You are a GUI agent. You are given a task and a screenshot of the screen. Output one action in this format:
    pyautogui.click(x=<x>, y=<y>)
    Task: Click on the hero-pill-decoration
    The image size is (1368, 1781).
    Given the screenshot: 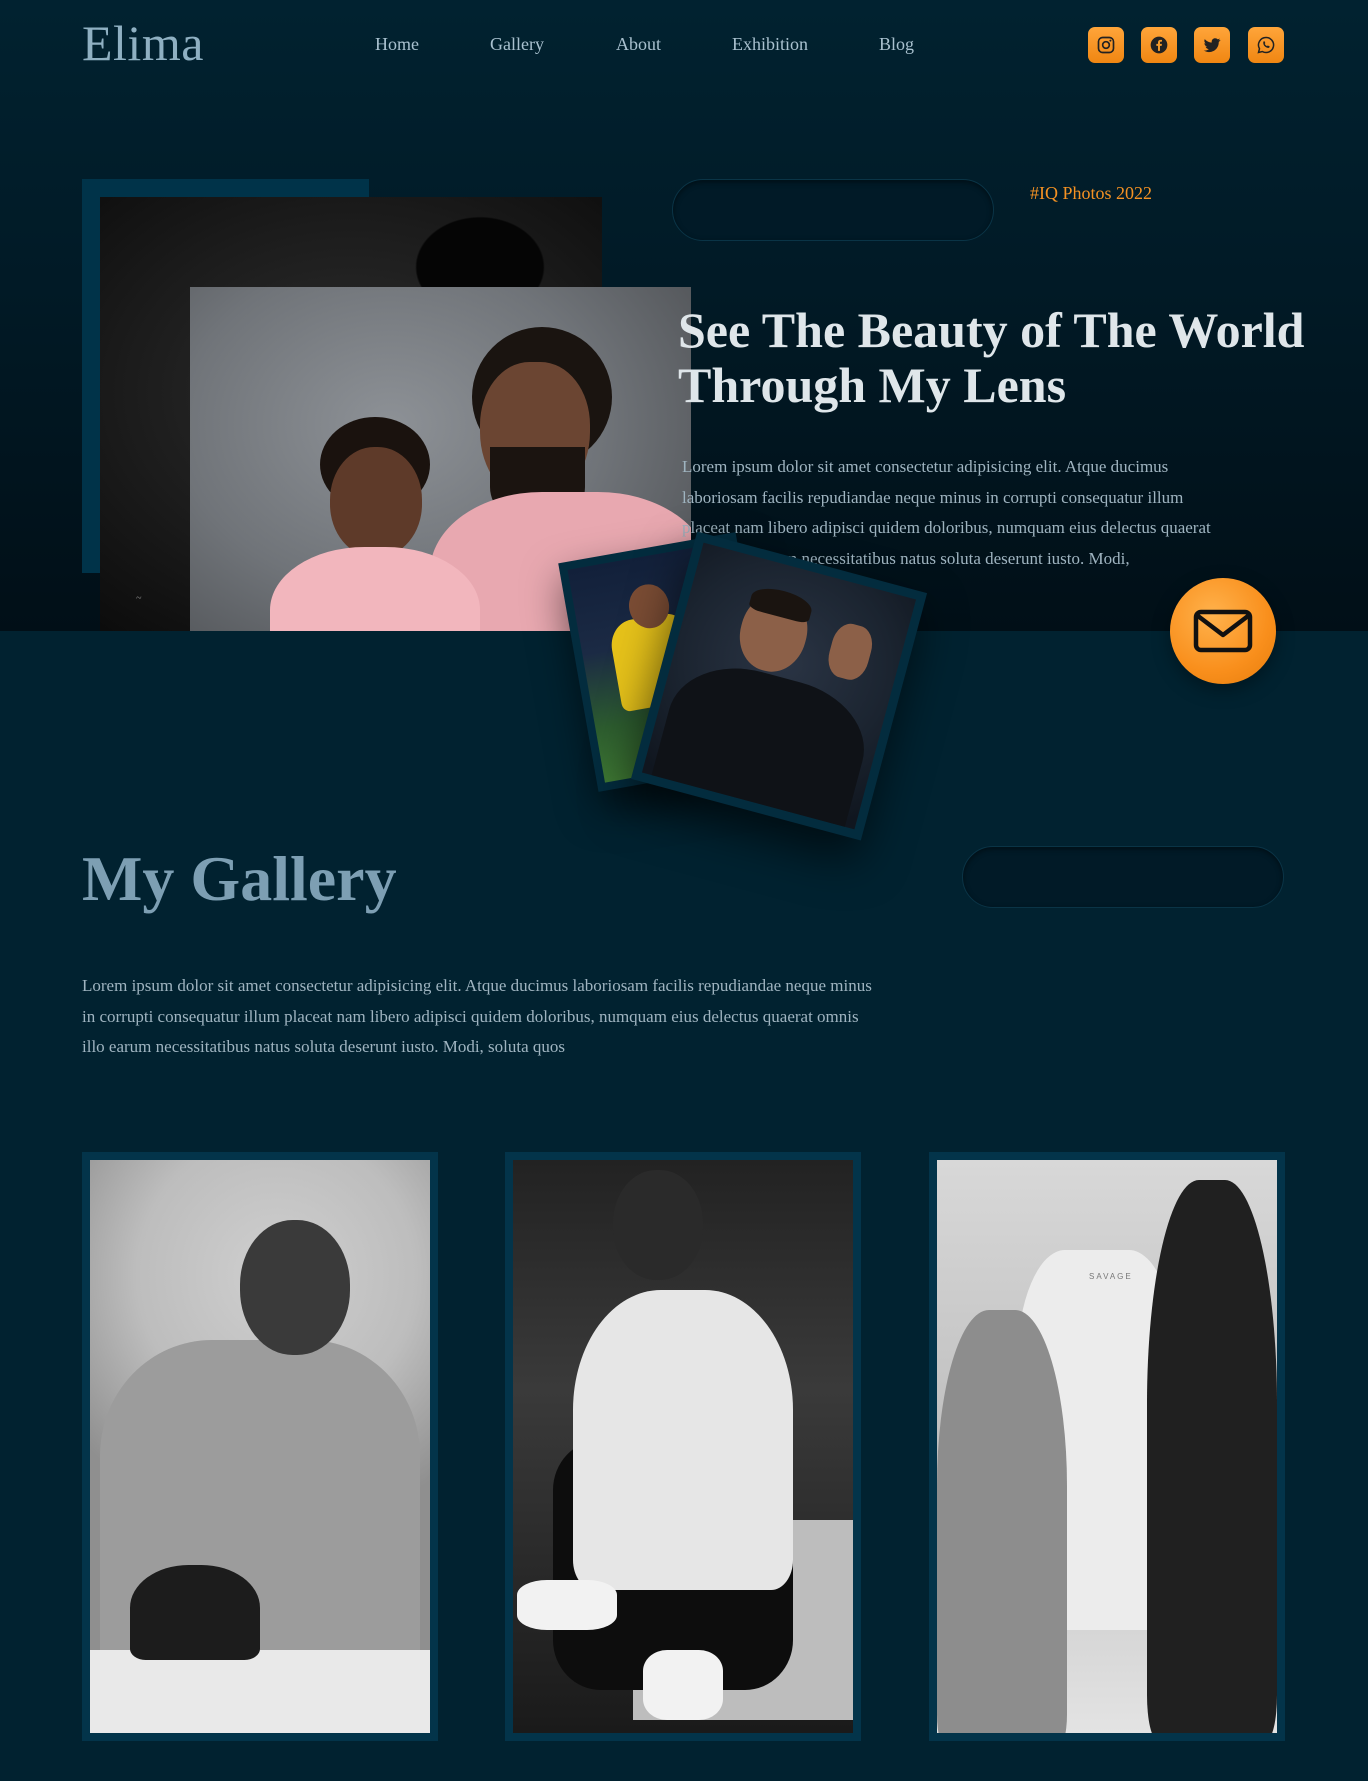 What is the action you would take?
    pyautogui.click(x=833, y=210)
    